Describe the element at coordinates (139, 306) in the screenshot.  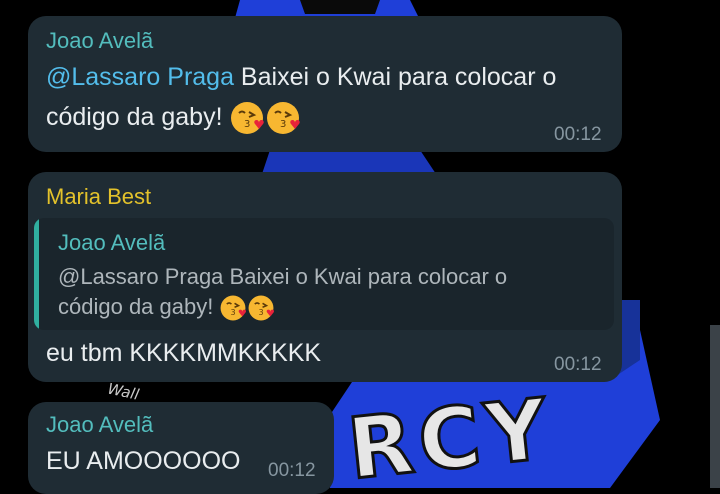
I see `quoted-text-line-2-text: código da gaby!` at that location.